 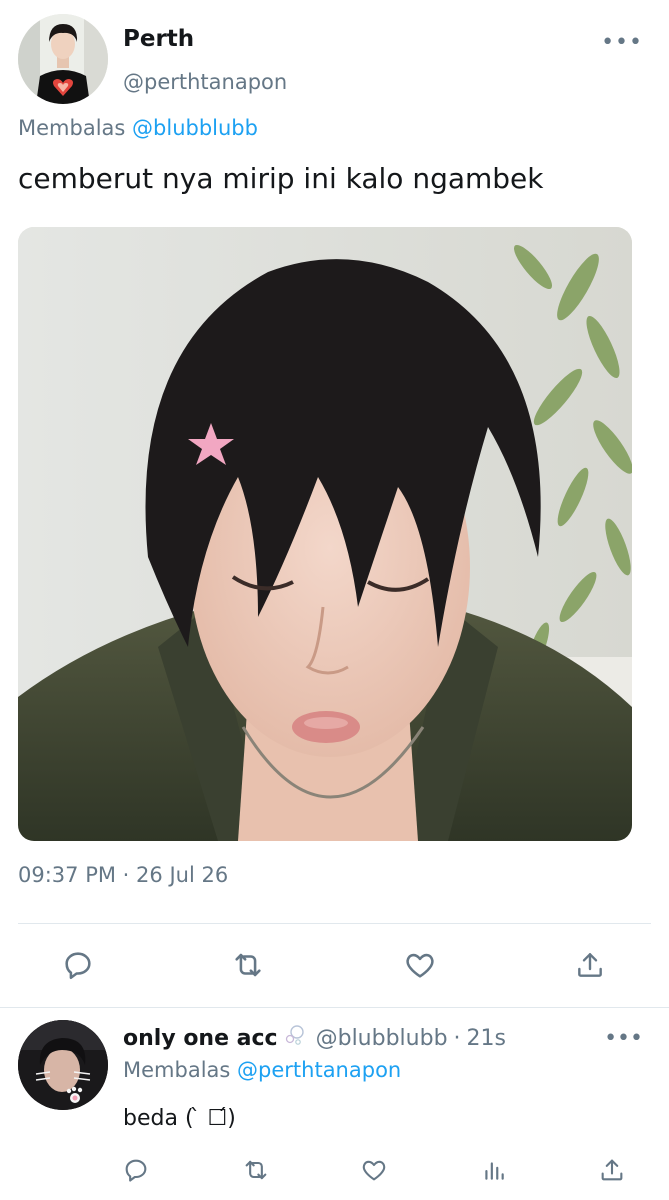 What do you see at coordinates (158, 39) in the screenshot?
I see `author-name: Perth` at bounding box center [158, 39].